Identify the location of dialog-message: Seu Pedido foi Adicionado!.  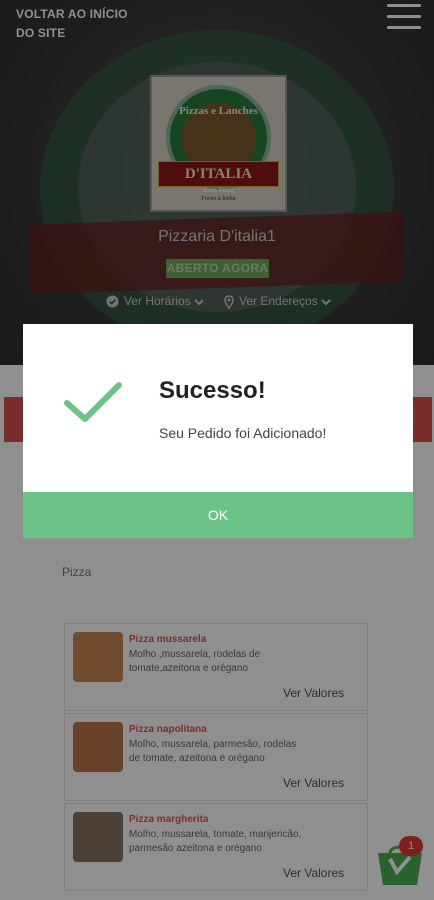
(243, 433).